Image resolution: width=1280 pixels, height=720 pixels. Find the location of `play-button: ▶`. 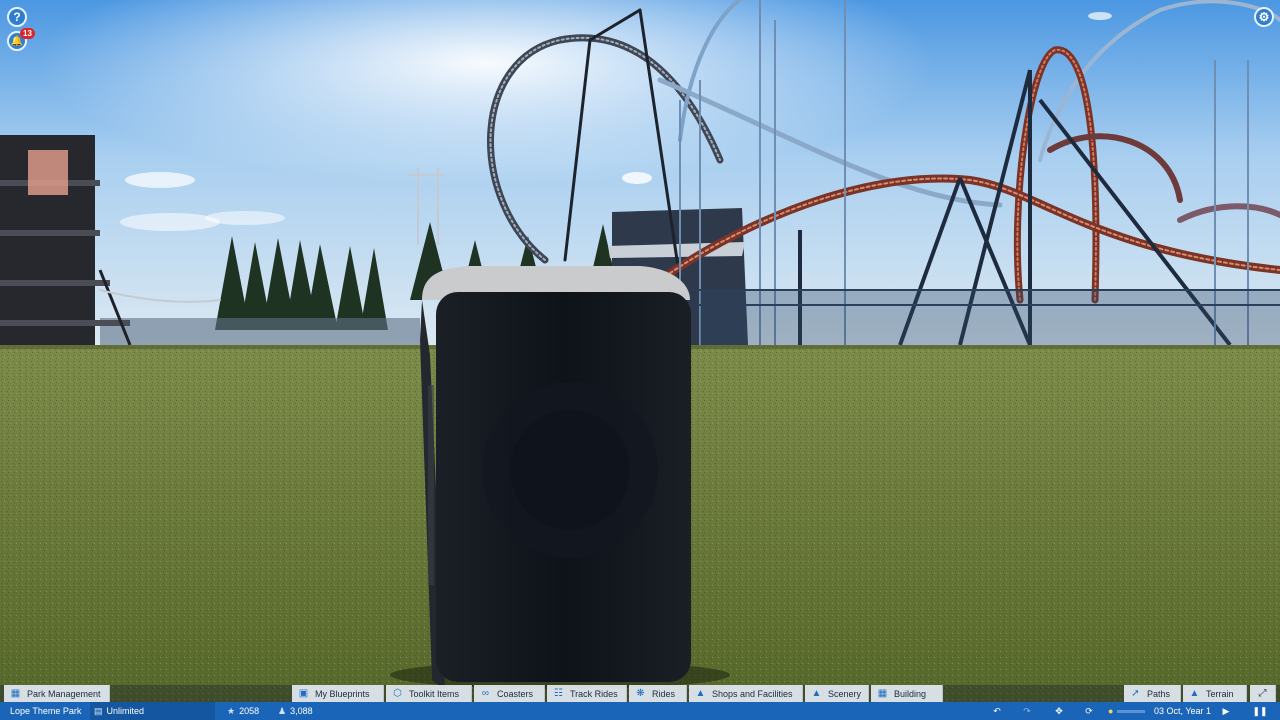

play-button: ▶ is located at coordinates (1226, 711).